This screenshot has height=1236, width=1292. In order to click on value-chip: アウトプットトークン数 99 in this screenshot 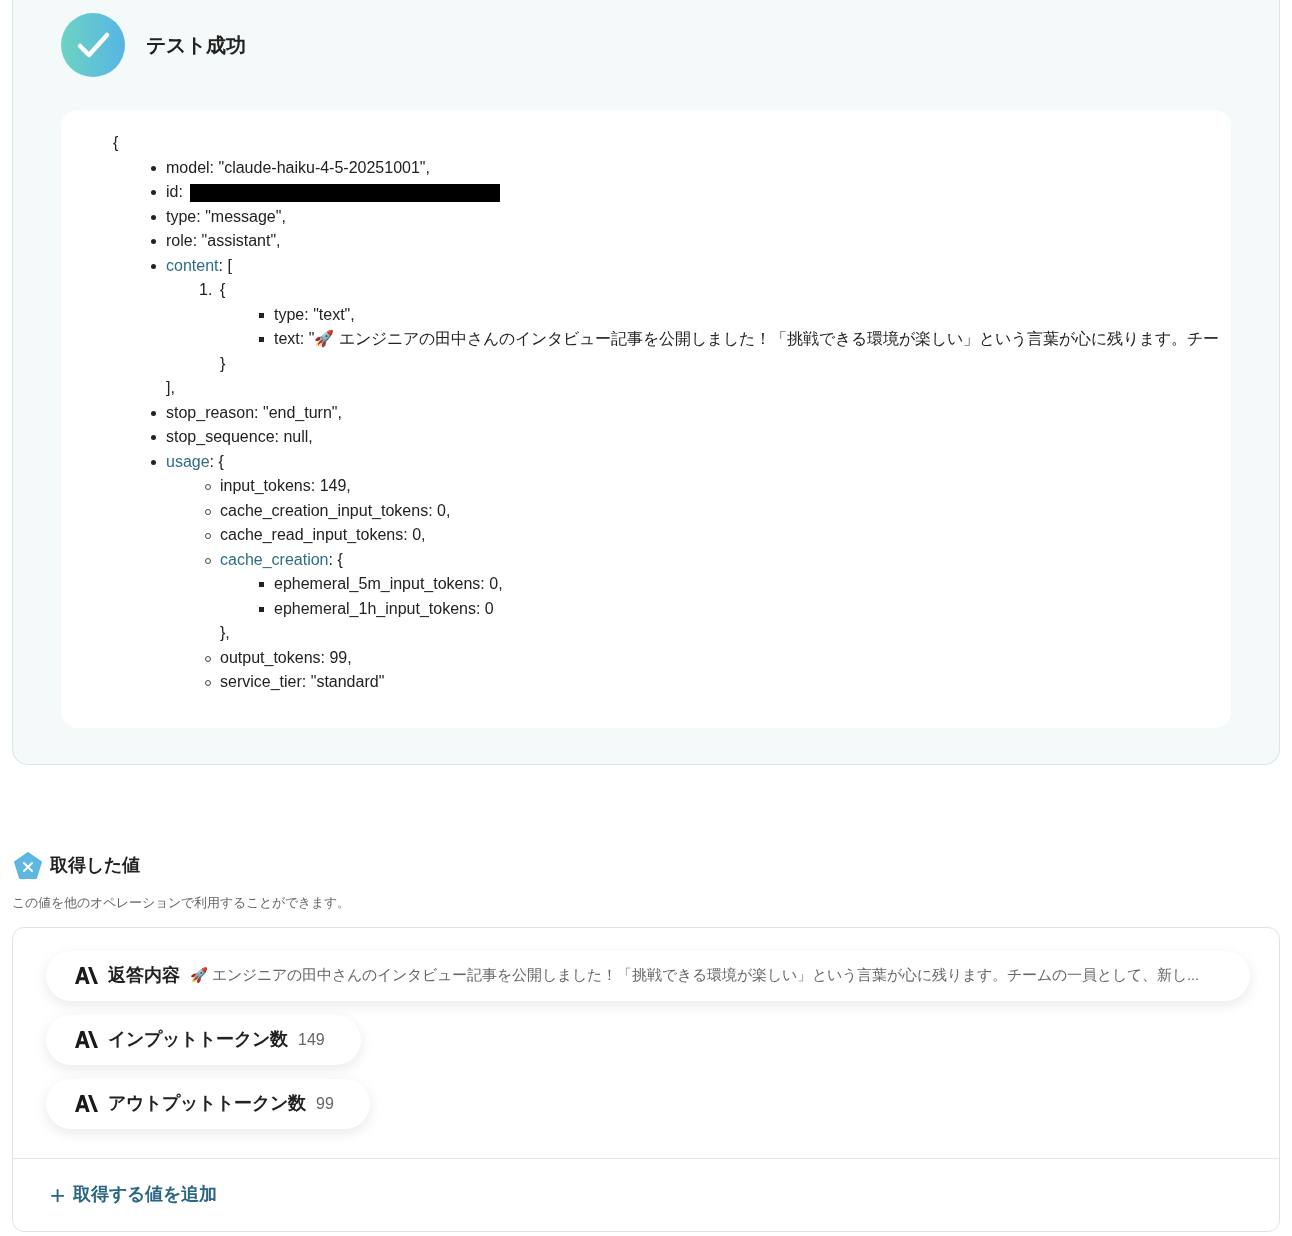, I will do `click(208, 1103)`.